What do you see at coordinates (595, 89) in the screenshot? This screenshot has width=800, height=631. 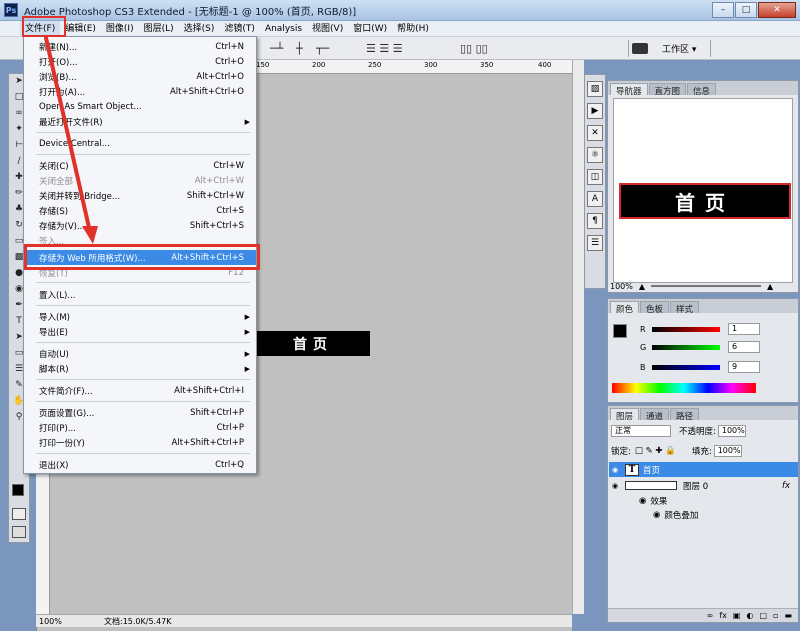 I see `brushes-panel-icon: ▨` at bounding box center [595, 89].